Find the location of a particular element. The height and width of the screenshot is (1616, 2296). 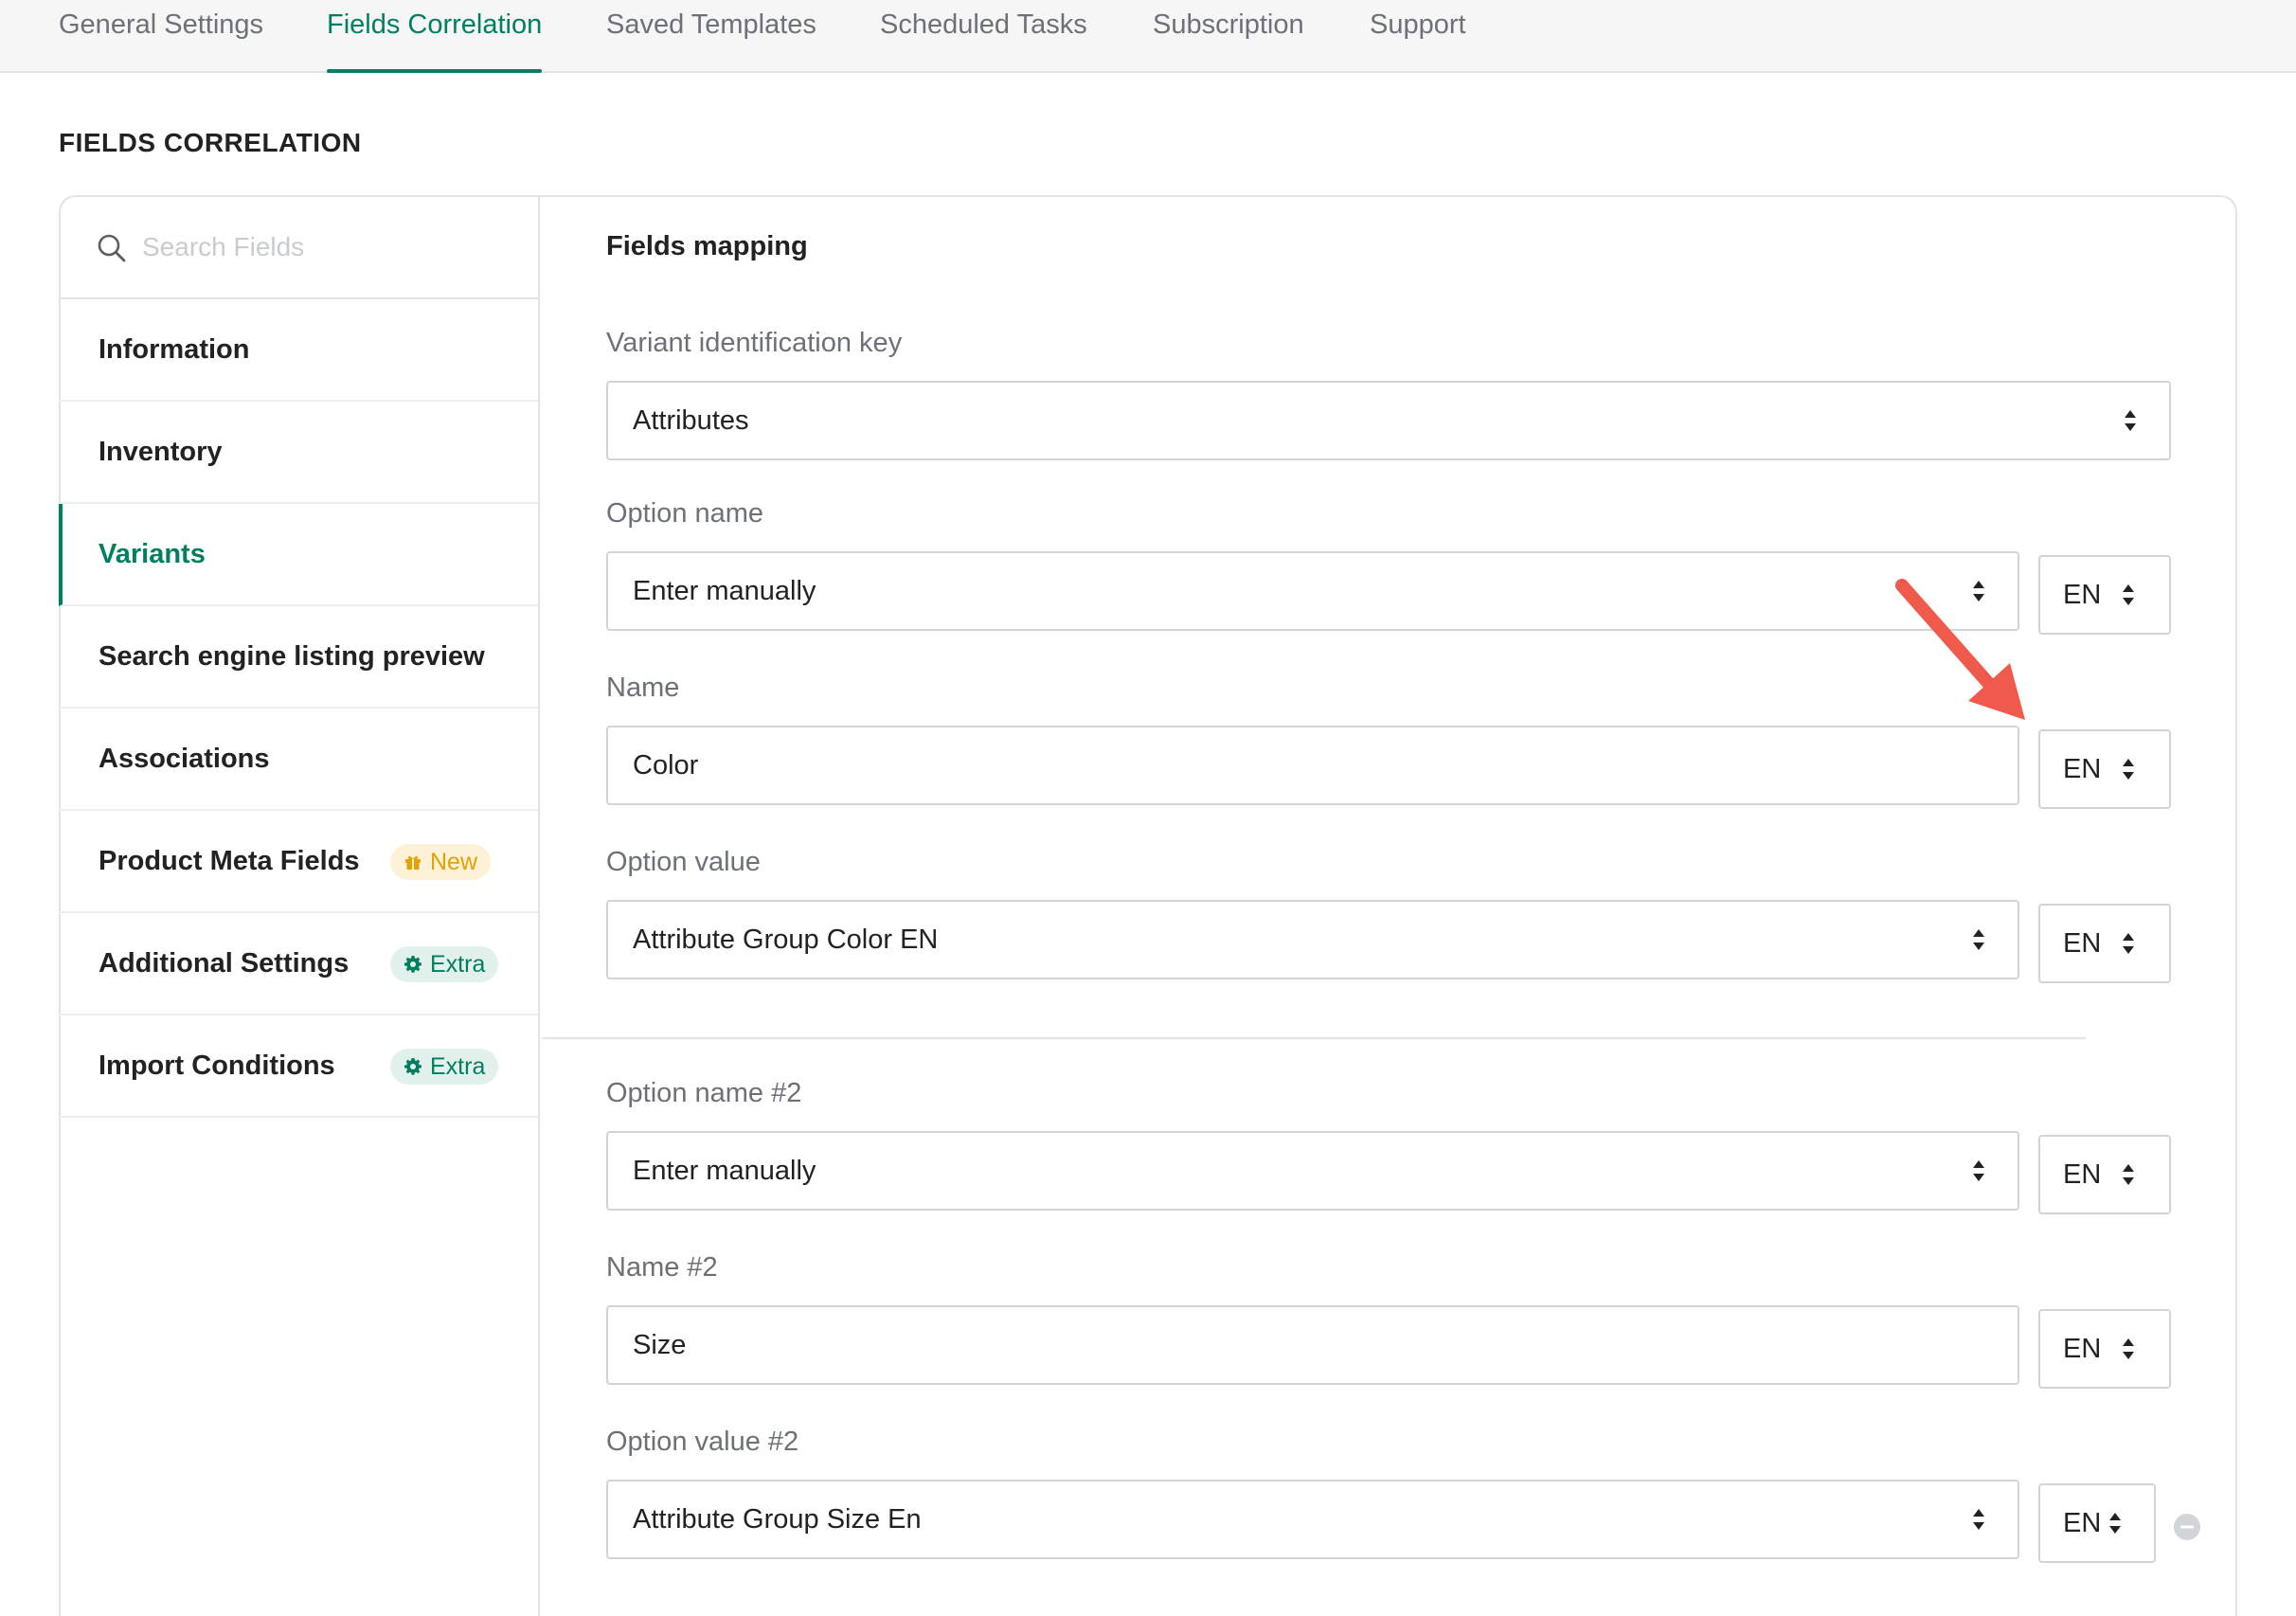

option-value-label: Option value is located at coordinates (683, 862).